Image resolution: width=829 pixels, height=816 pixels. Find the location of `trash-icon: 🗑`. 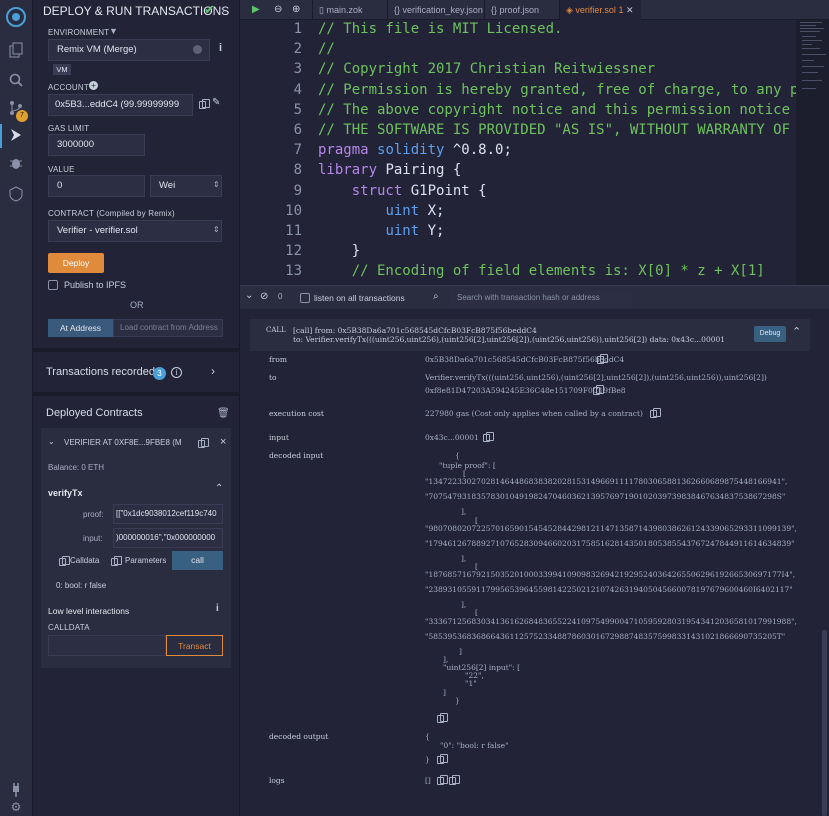

trash-icon: 🗑 is located at coordinates (223, 413).